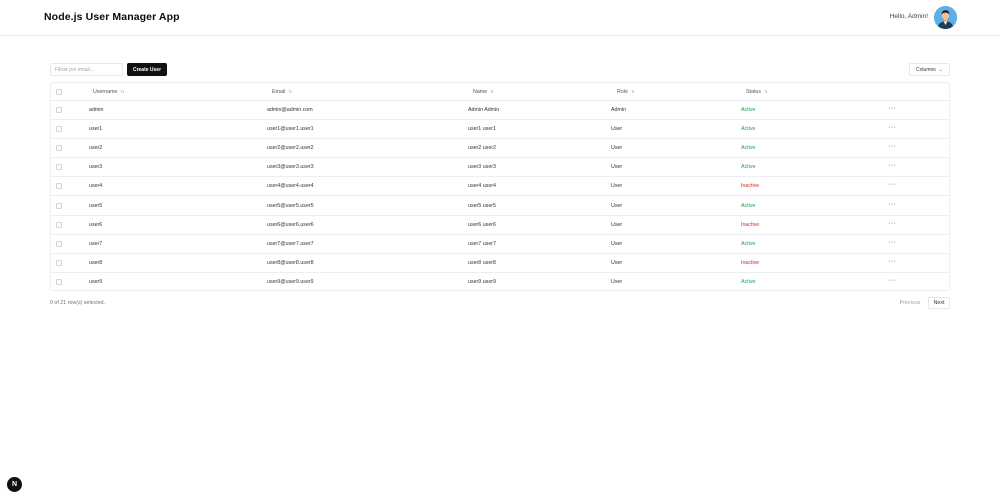 The image size is (1000, 499). I want to click on cell-username: user9, so click(96, 281).